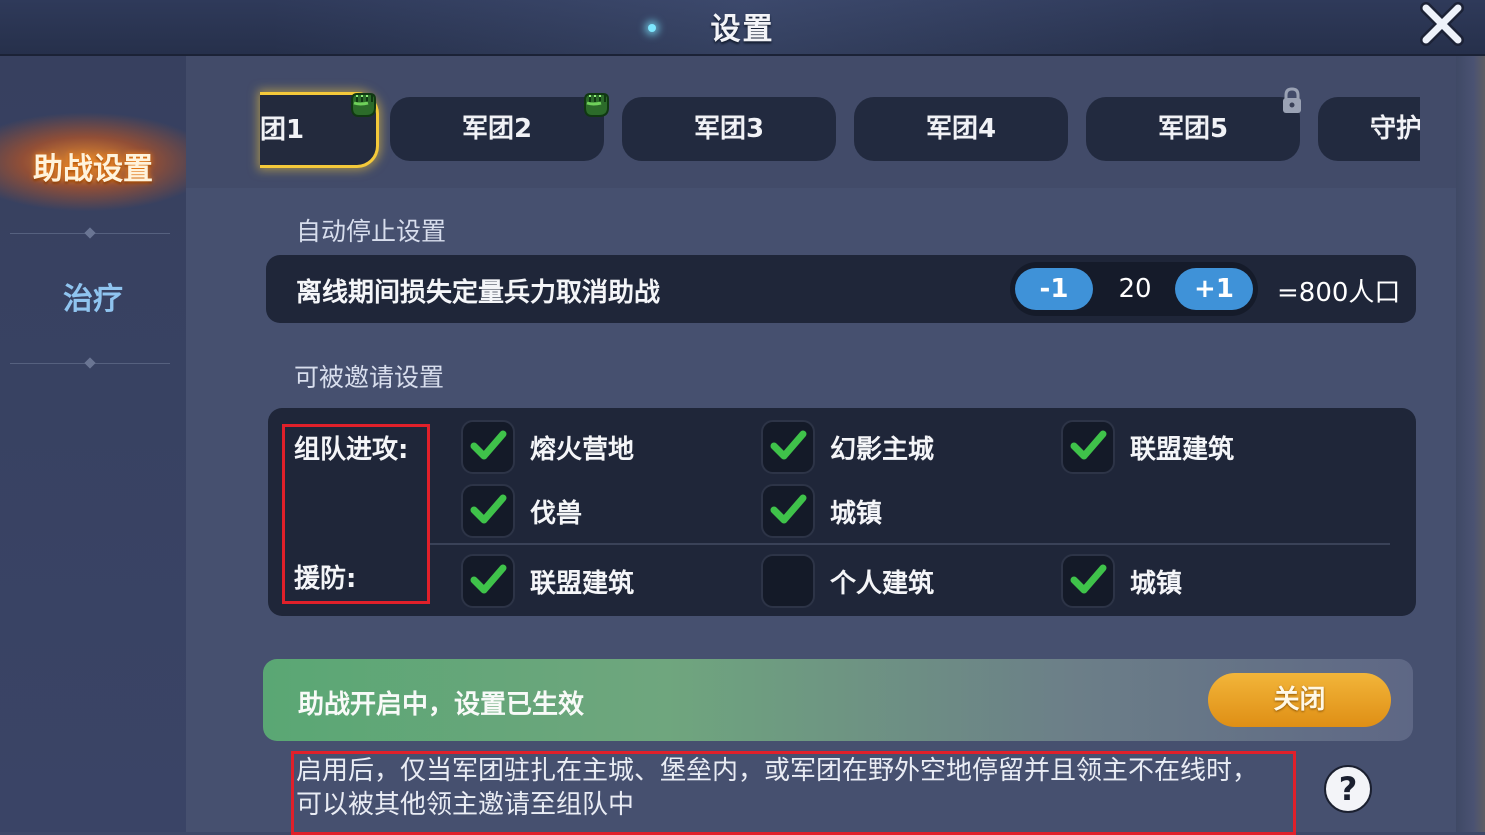 The width and height of the screenshot is (1485, 835). What do you see at coordinates (1395, 129) in the screenshot?
I see `tab-label: 守护` at bounding box center [1395, 129].